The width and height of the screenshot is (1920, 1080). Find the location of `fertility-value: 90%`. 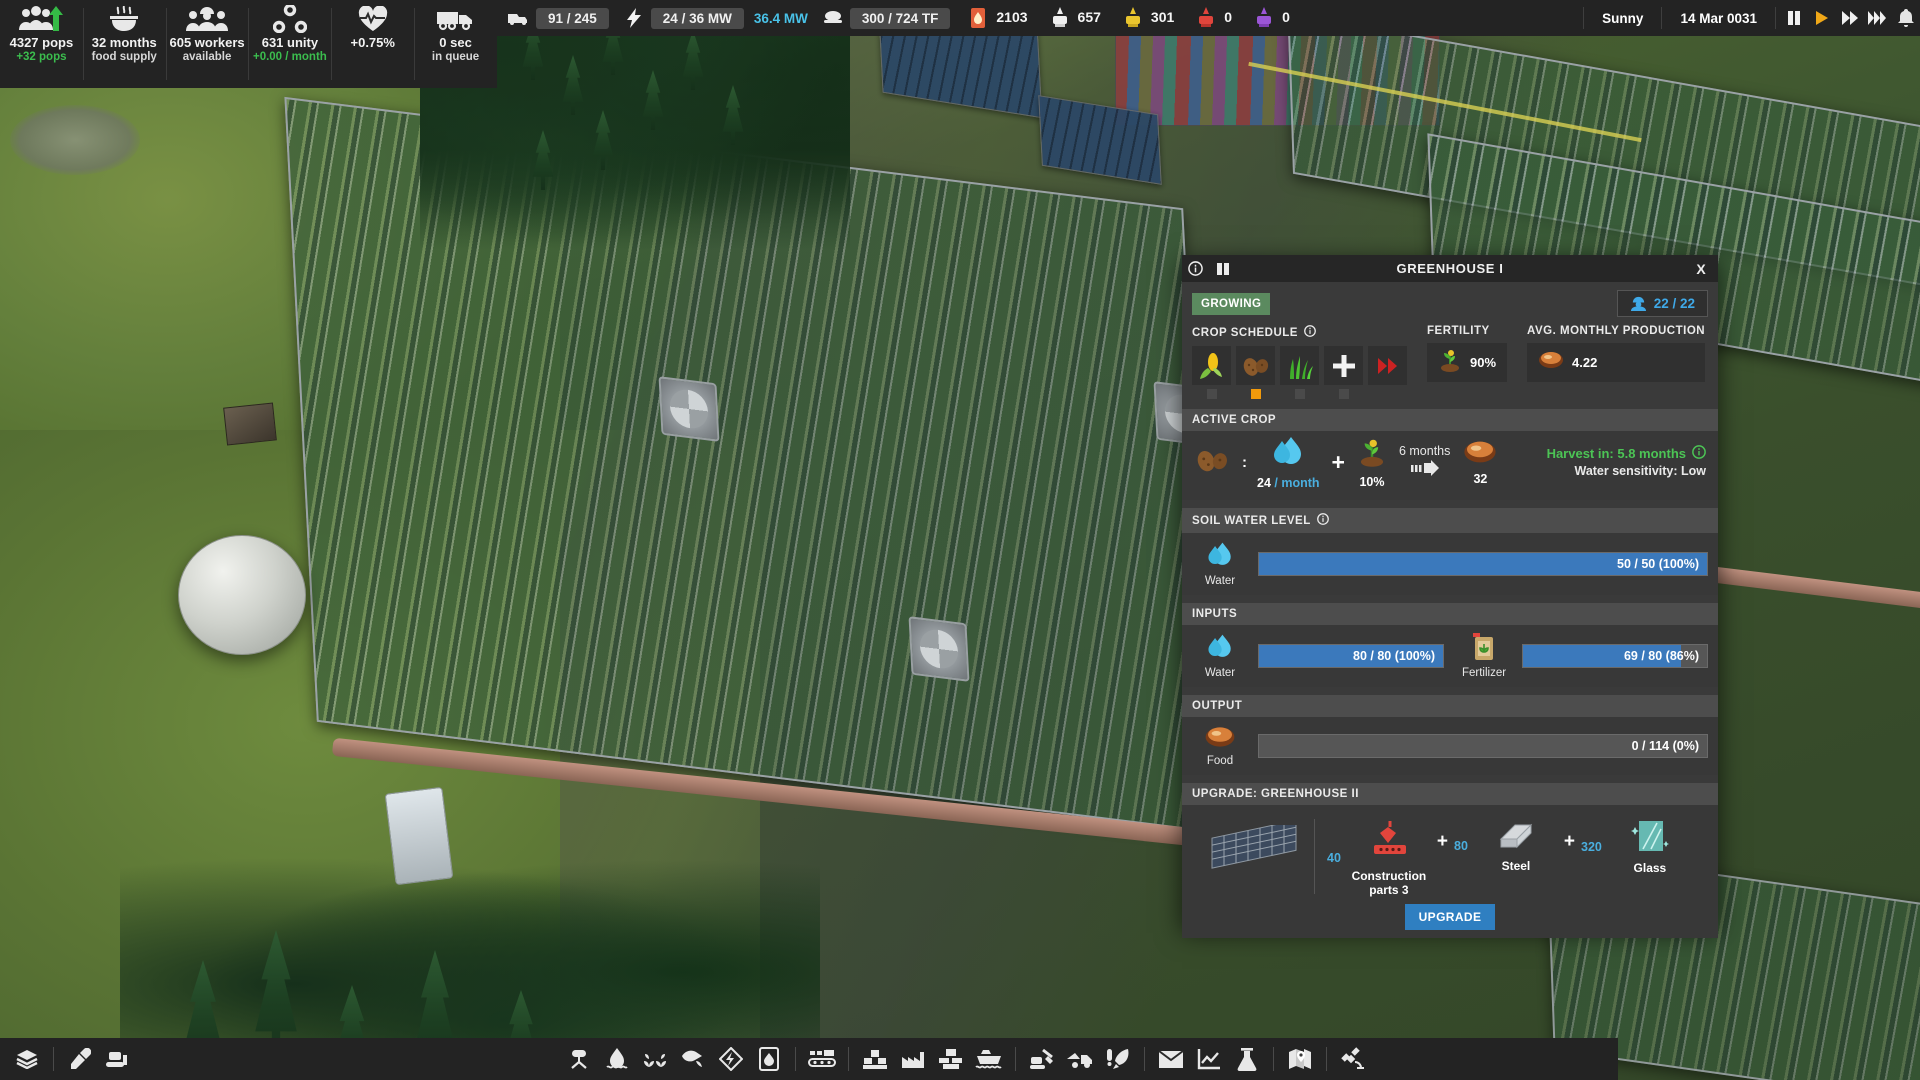

fertility-value: 90% is located at coordinates (1483, 362).